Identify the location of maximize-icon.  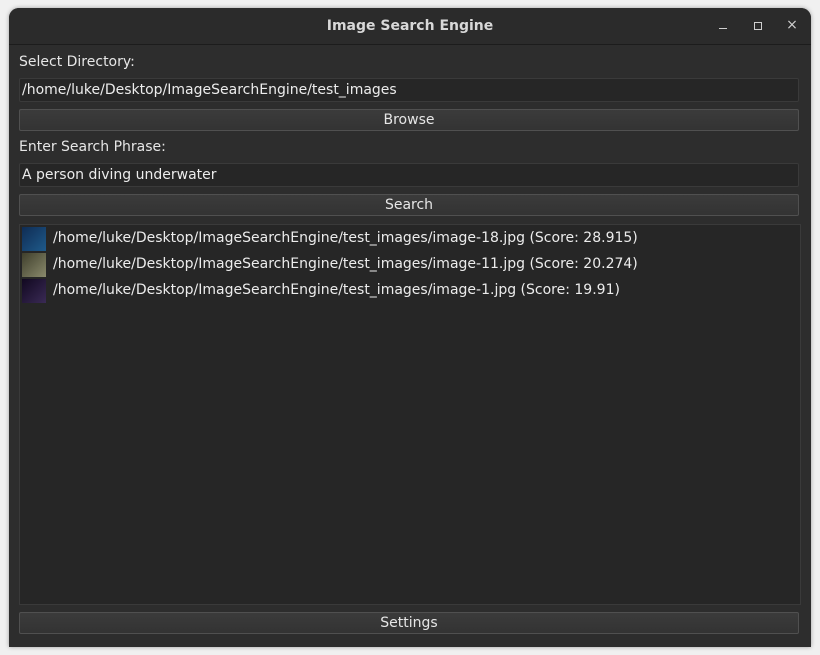
(758, 26).